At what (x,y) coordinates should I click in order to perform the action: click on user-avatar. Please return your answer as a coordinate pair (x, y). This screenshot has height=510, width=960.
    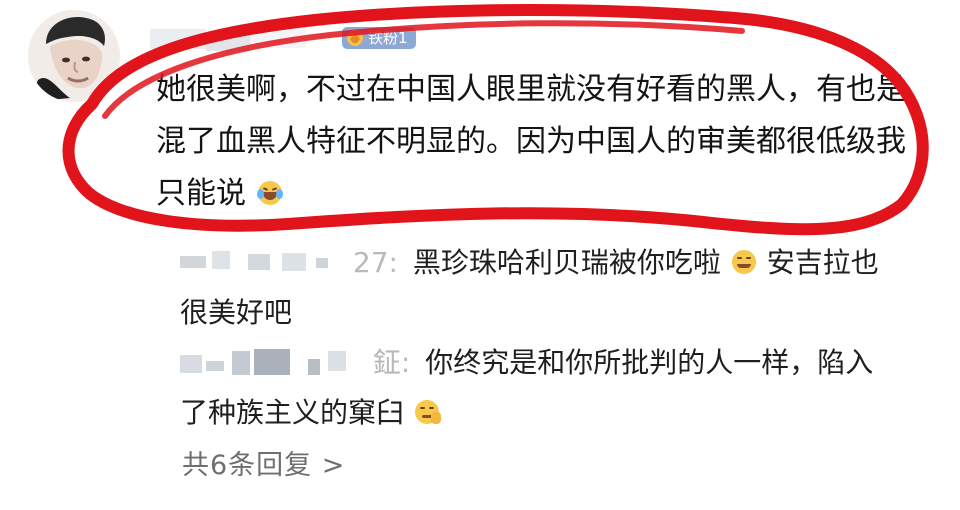
    Looking at the image, I should click on (74, 56).